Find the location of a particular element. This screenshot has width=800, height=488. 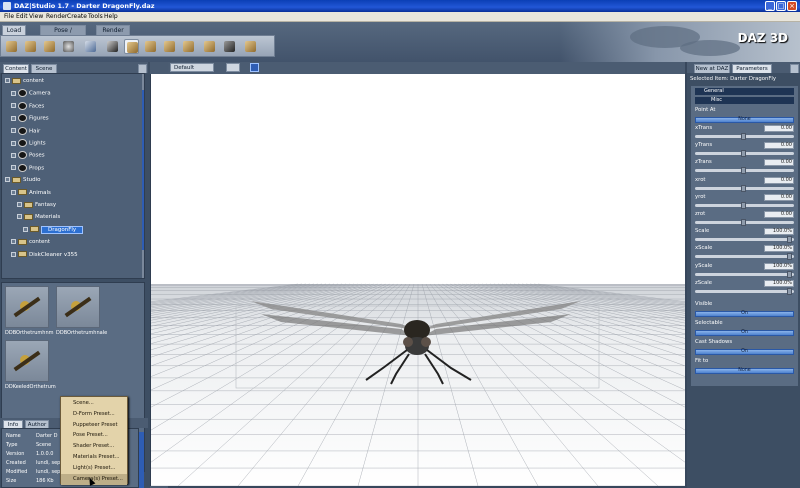

menu-help: Help is located at coordinates (111, 16).